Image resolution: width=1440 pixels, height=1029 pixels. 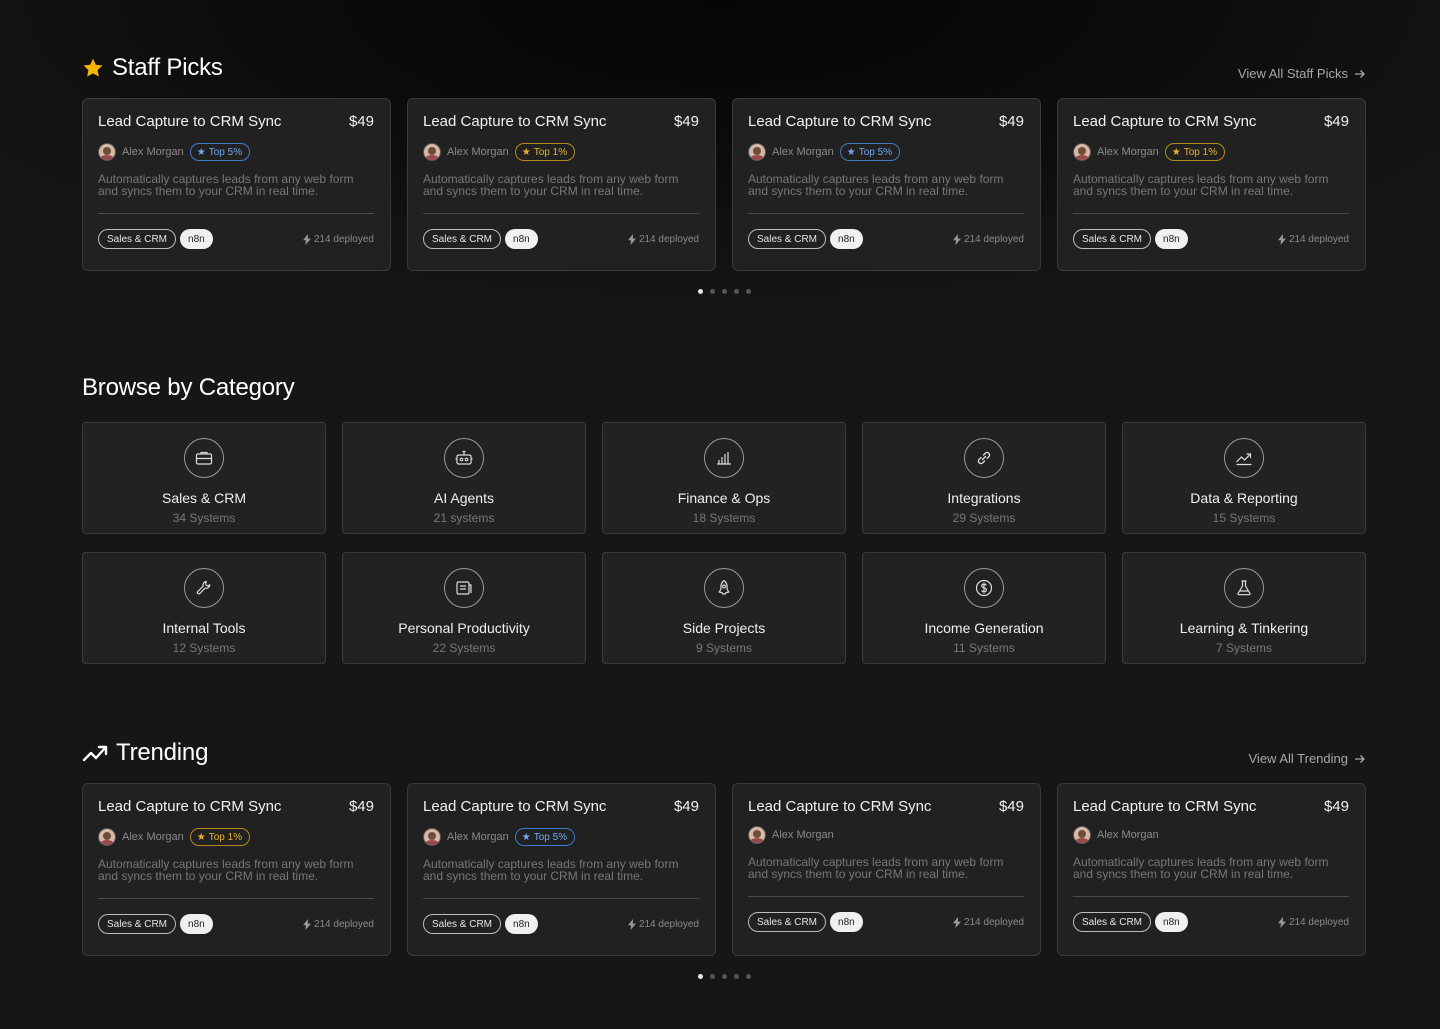 I want to click on rank-badge: ★ Top 1%, so click(x=1195, y=152).